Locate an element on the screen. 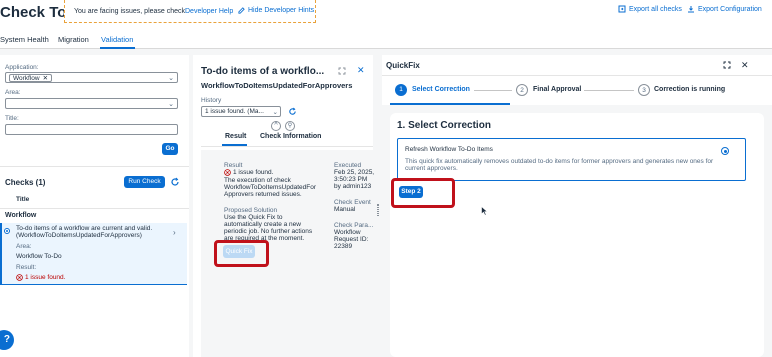 This screenshot has width=772, height=357. application-multiselect: Workflow ✕ ⌄ is located at coordinates (91, 77).